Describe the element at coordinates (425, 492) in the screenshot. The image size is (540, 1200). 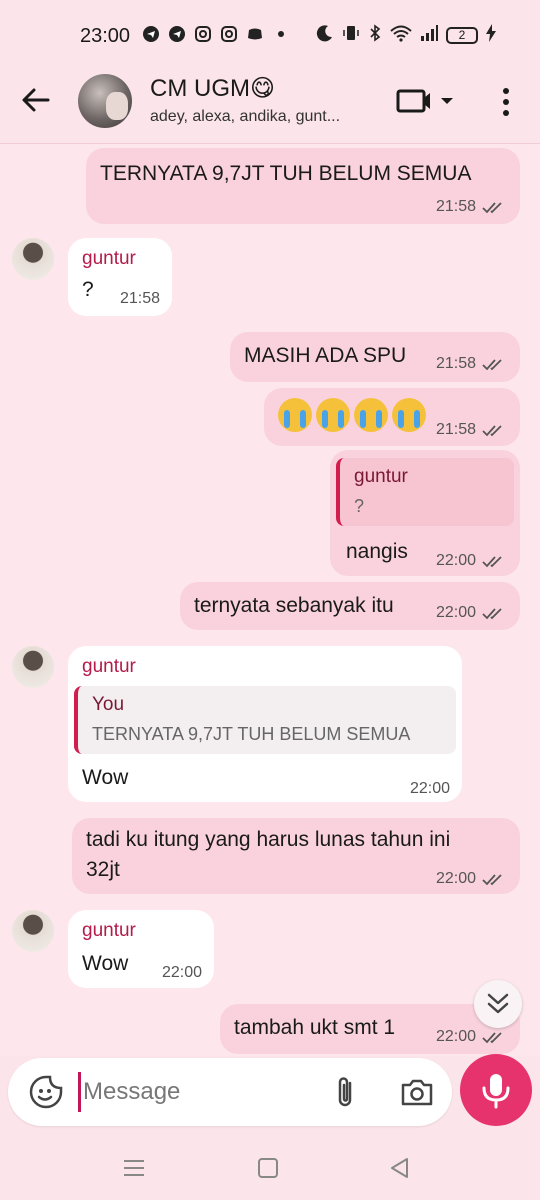
I see `reply-quote: guntur ?` at that location.